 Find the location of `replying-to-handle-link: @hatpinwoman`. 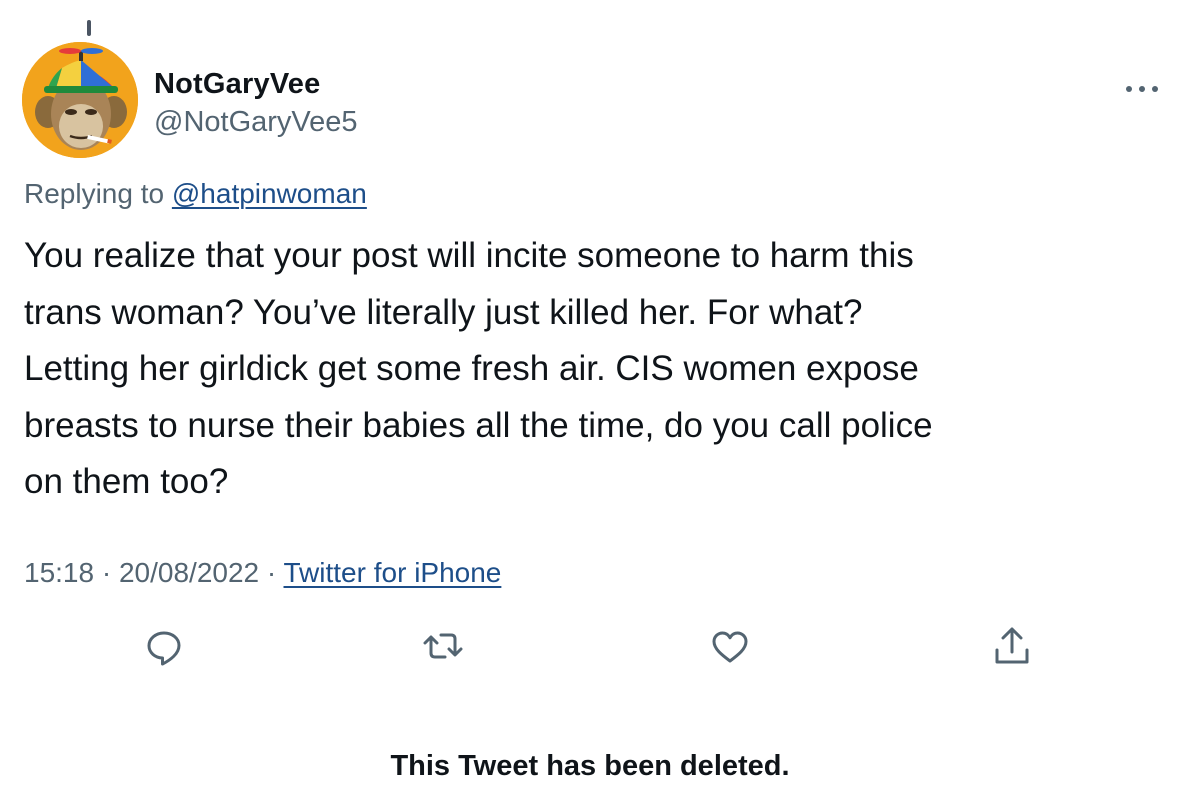

replying-to-handle-link: @hatpinwoman is located at coordinates (269, 193).